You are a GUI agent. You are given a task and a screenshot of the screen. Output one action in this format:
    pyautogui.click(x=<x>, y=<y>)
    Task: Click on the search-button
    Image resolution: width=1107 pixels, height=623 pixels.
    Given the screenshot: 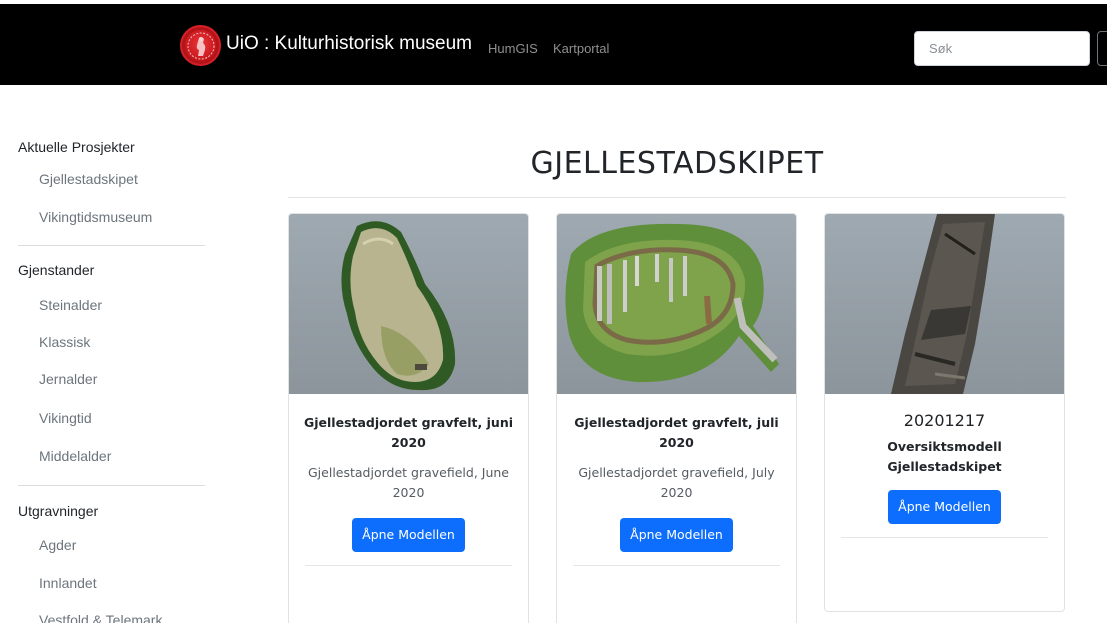 What is the action you would take?
    pyautogui.click(x=1102, y=48)
    